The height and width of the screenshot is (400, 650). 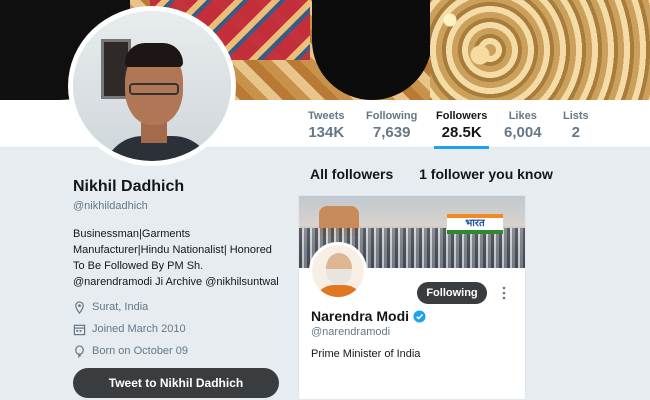 I want to click on stat-lists: Lists 2, so click(x=576, y=125).